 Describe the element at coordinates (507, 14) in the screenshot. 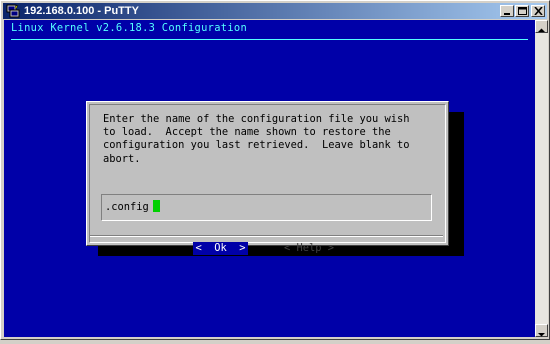

I see `minimize-icon` at that location.